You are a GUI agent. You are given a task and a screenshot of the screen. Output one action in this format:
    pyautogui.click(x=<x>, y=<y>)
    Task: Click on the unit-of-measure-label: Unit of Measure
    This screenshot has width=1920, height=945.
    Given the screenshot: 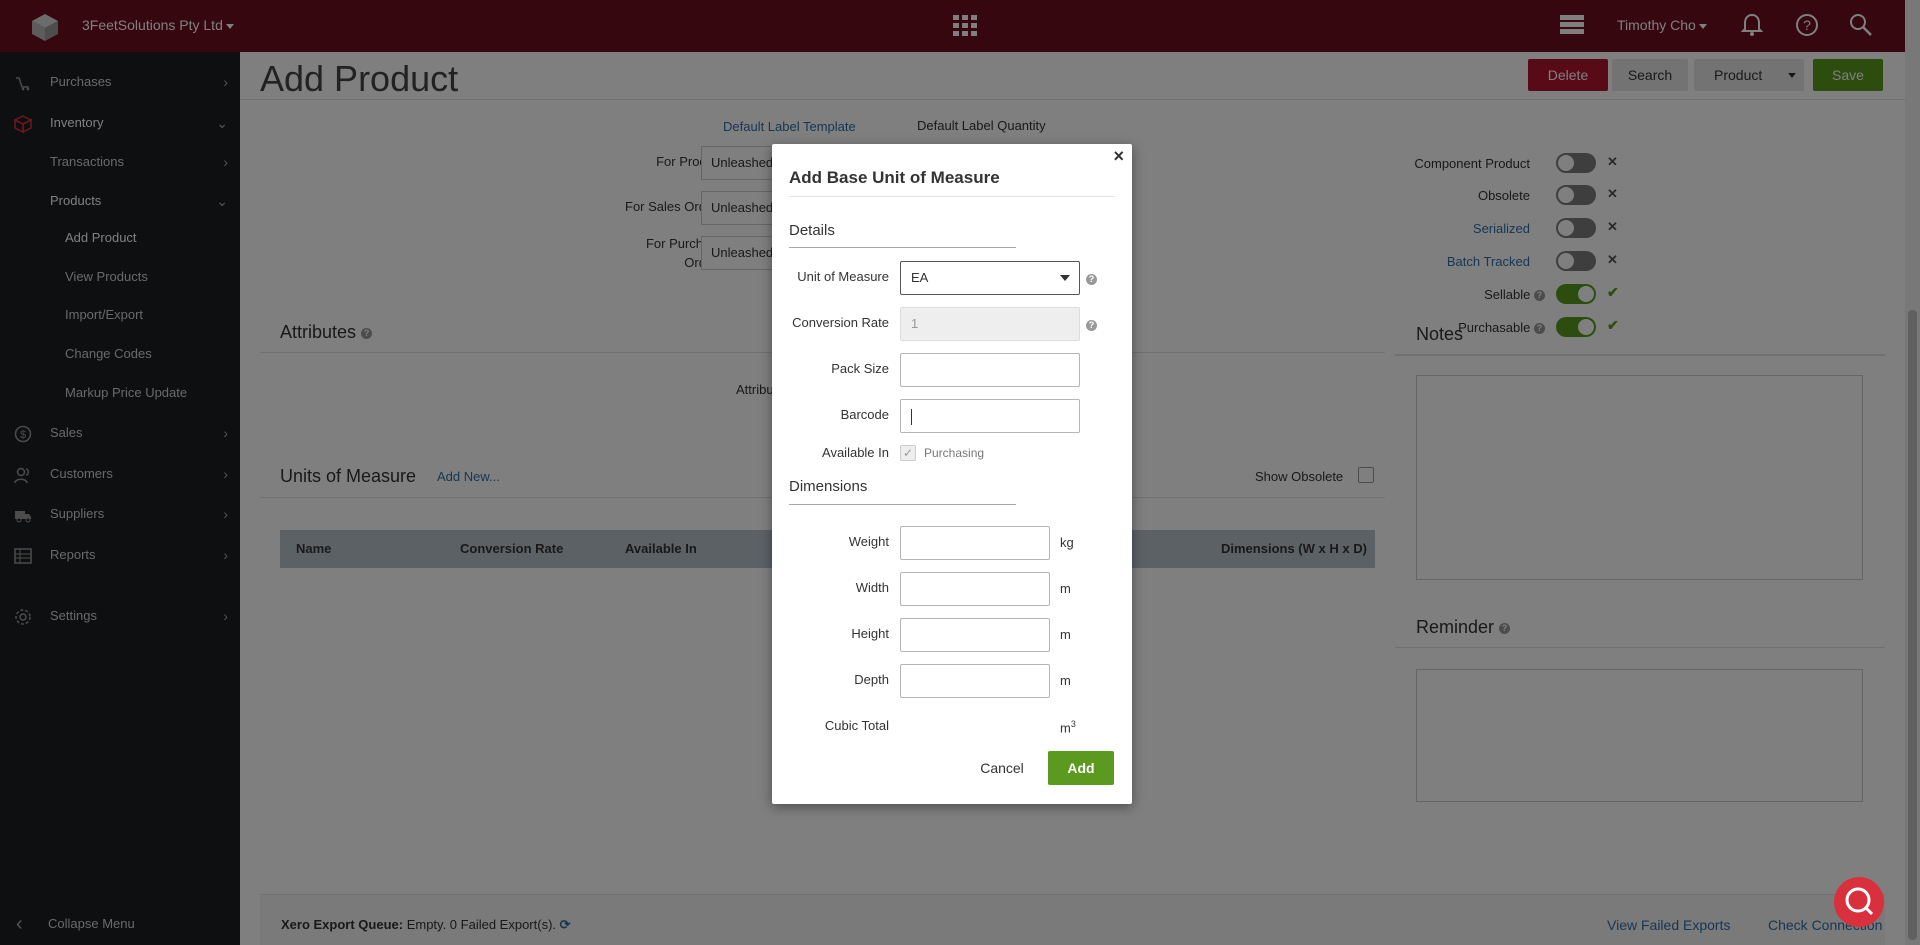 What is the action you would take?
    pyautogui.click(x=843, y=276)
    